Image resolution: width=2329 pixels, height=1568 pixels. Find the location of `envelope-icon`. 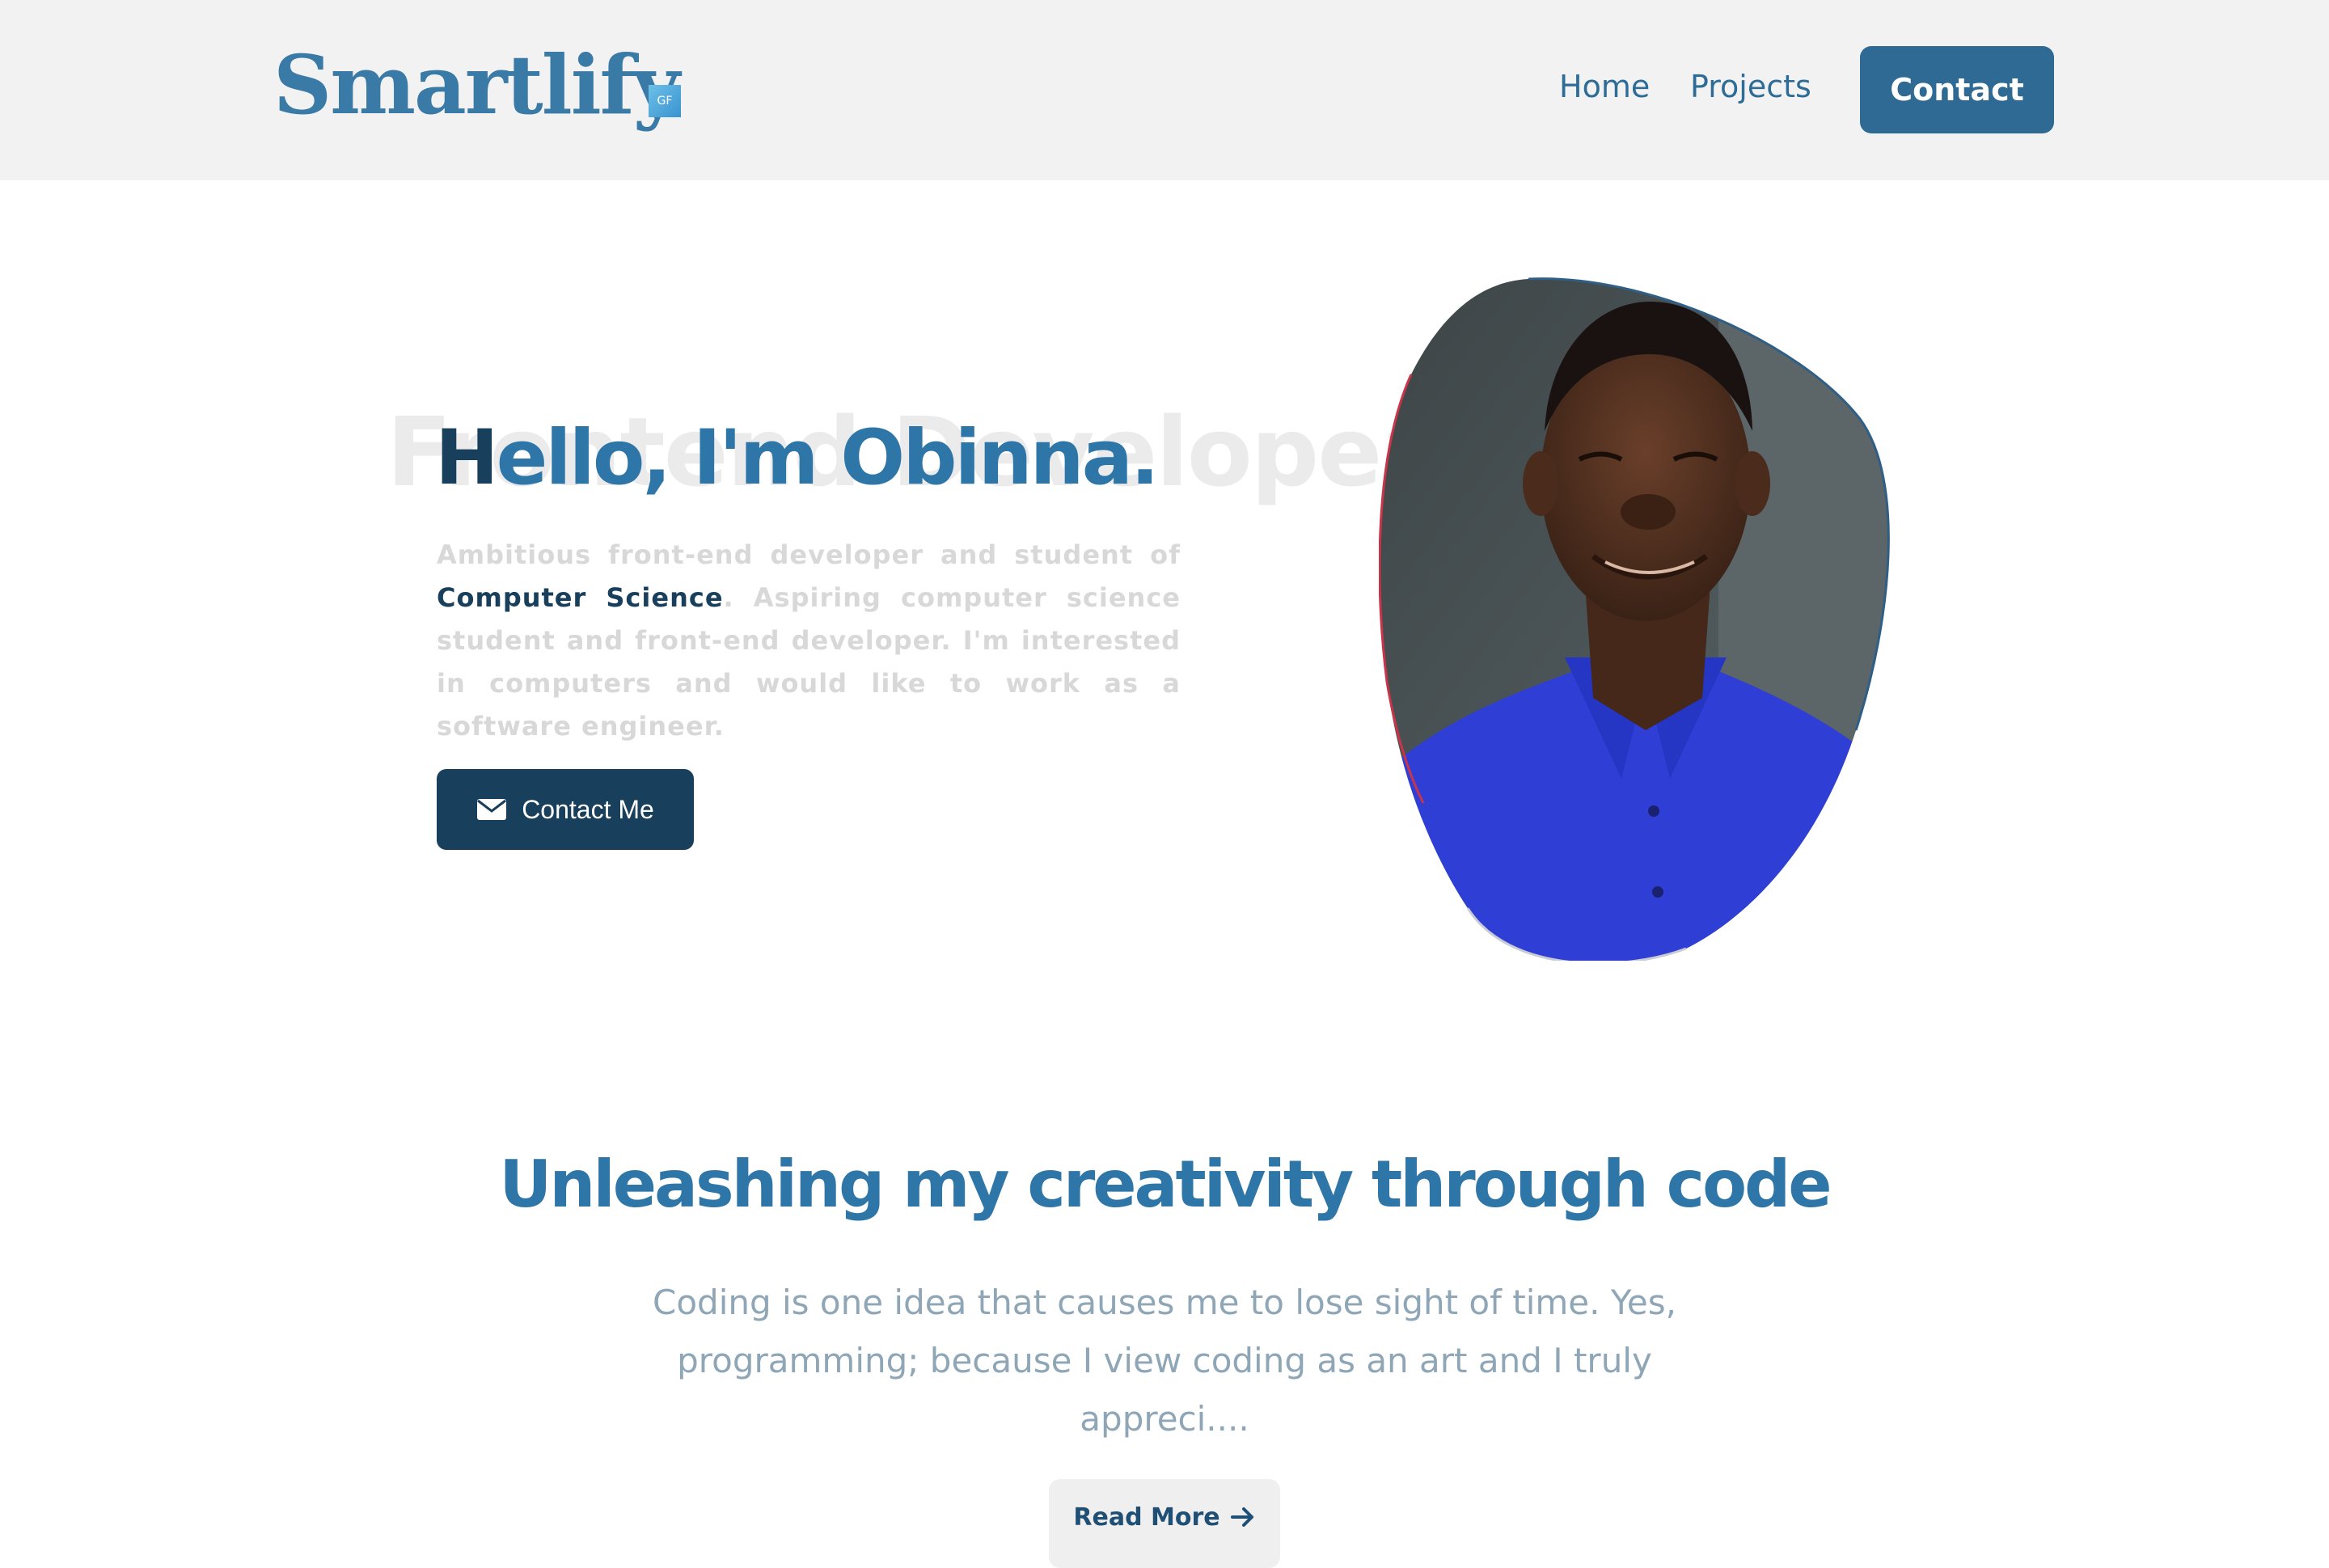

envelope-icon is located at coordinates (492, 809).